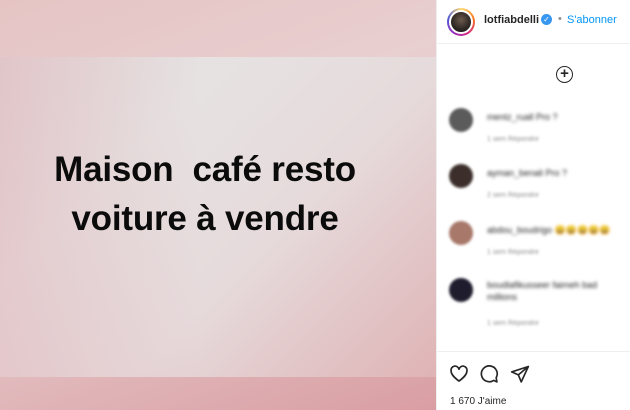 The width and height of the screenshot is (630, 410). Describe the element at coordinates (542, 285) in the screenshot. I see `comment-text: boudlafikusseer faimeh bad` at that location.